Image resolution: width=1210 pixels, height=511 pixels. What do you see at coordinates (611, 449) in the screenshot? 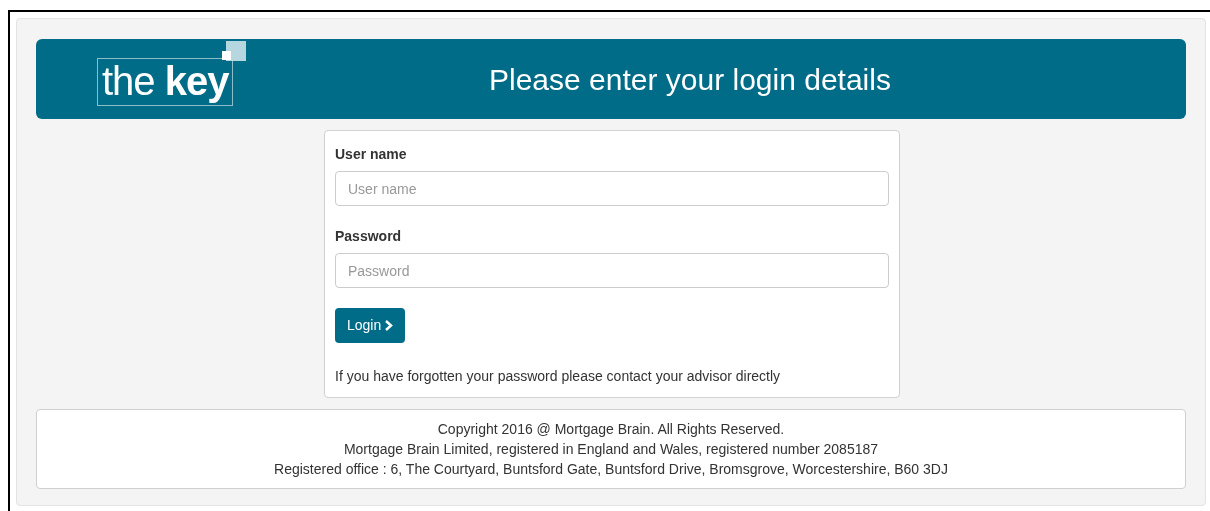
I see `footer-text: Mortgage Brain Limited, registered in England and Wales, registered number 2085187` at bounding box center [611, 449].